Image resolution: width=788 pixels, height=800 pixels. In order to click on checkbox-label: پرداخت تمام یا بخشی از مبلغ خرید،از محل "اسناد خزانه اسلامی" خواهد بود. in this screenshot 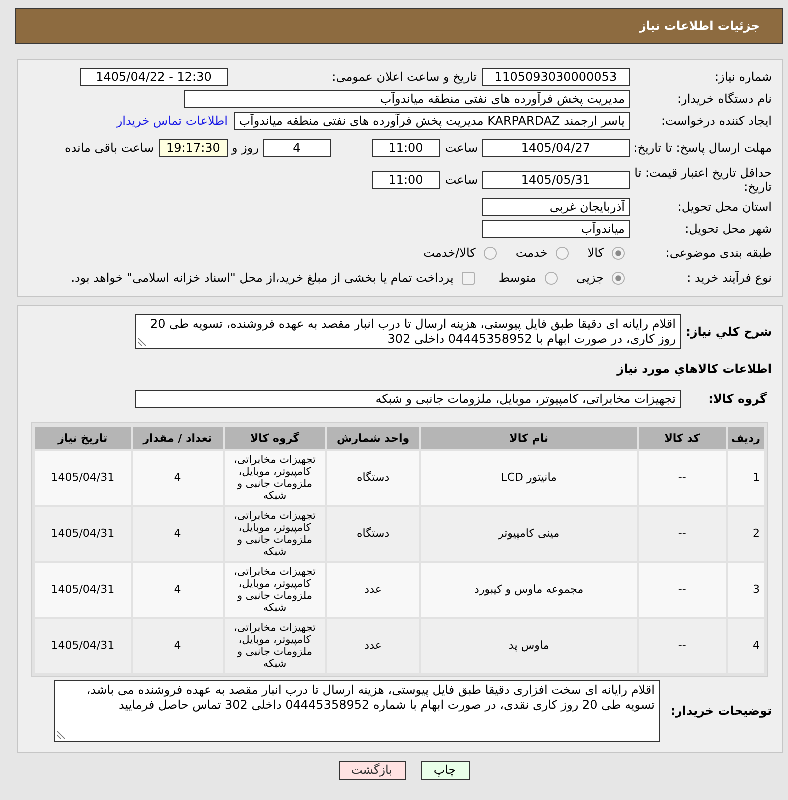, I will do `click(262, 278)`.